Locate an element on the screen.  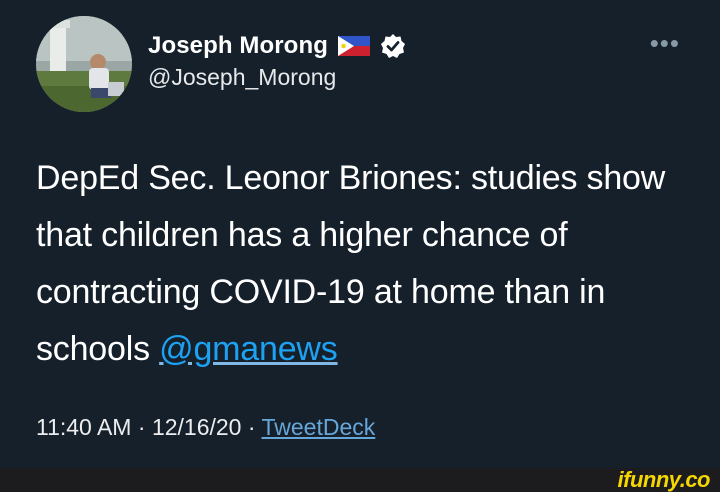
tweet-source-link: TweetDeck is located at coordinates (319, 427).